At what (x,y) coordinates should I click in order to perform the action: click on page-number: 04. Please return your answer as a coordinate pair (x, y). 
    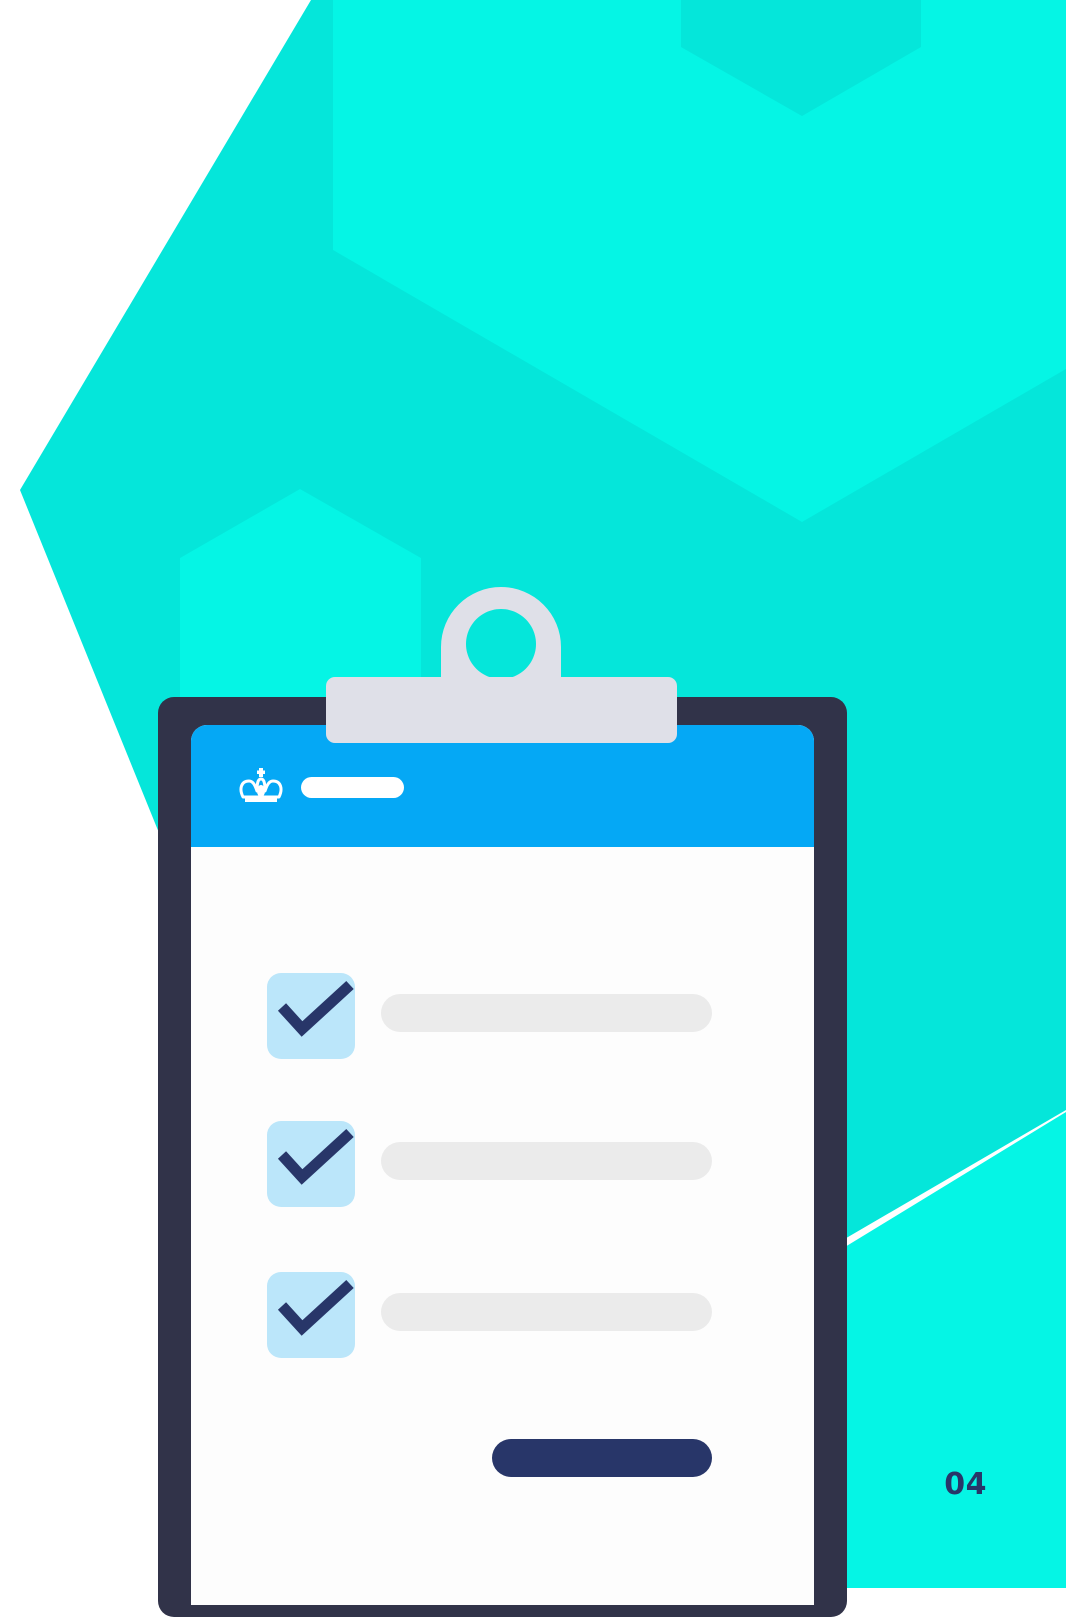
    Looking at the image, I should click on (965, 1484).